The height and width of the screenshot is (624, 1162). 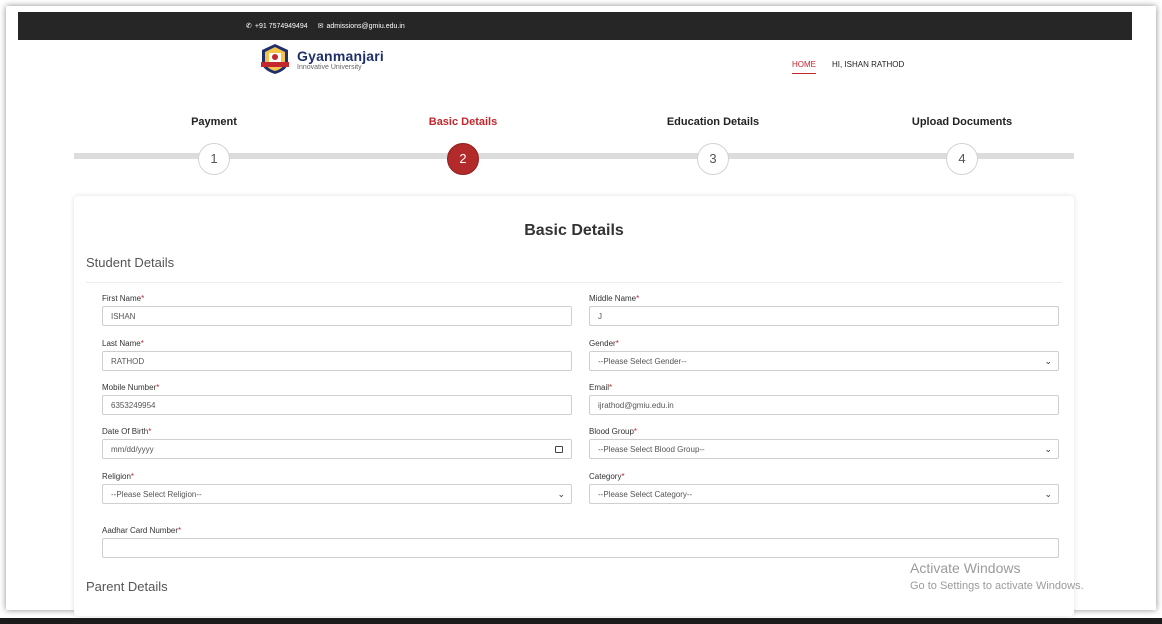 What do you see at coordinates (130, 262) in the screenshot?
I see `student-details-heading: Student Details` at bounding box center [130, 262].